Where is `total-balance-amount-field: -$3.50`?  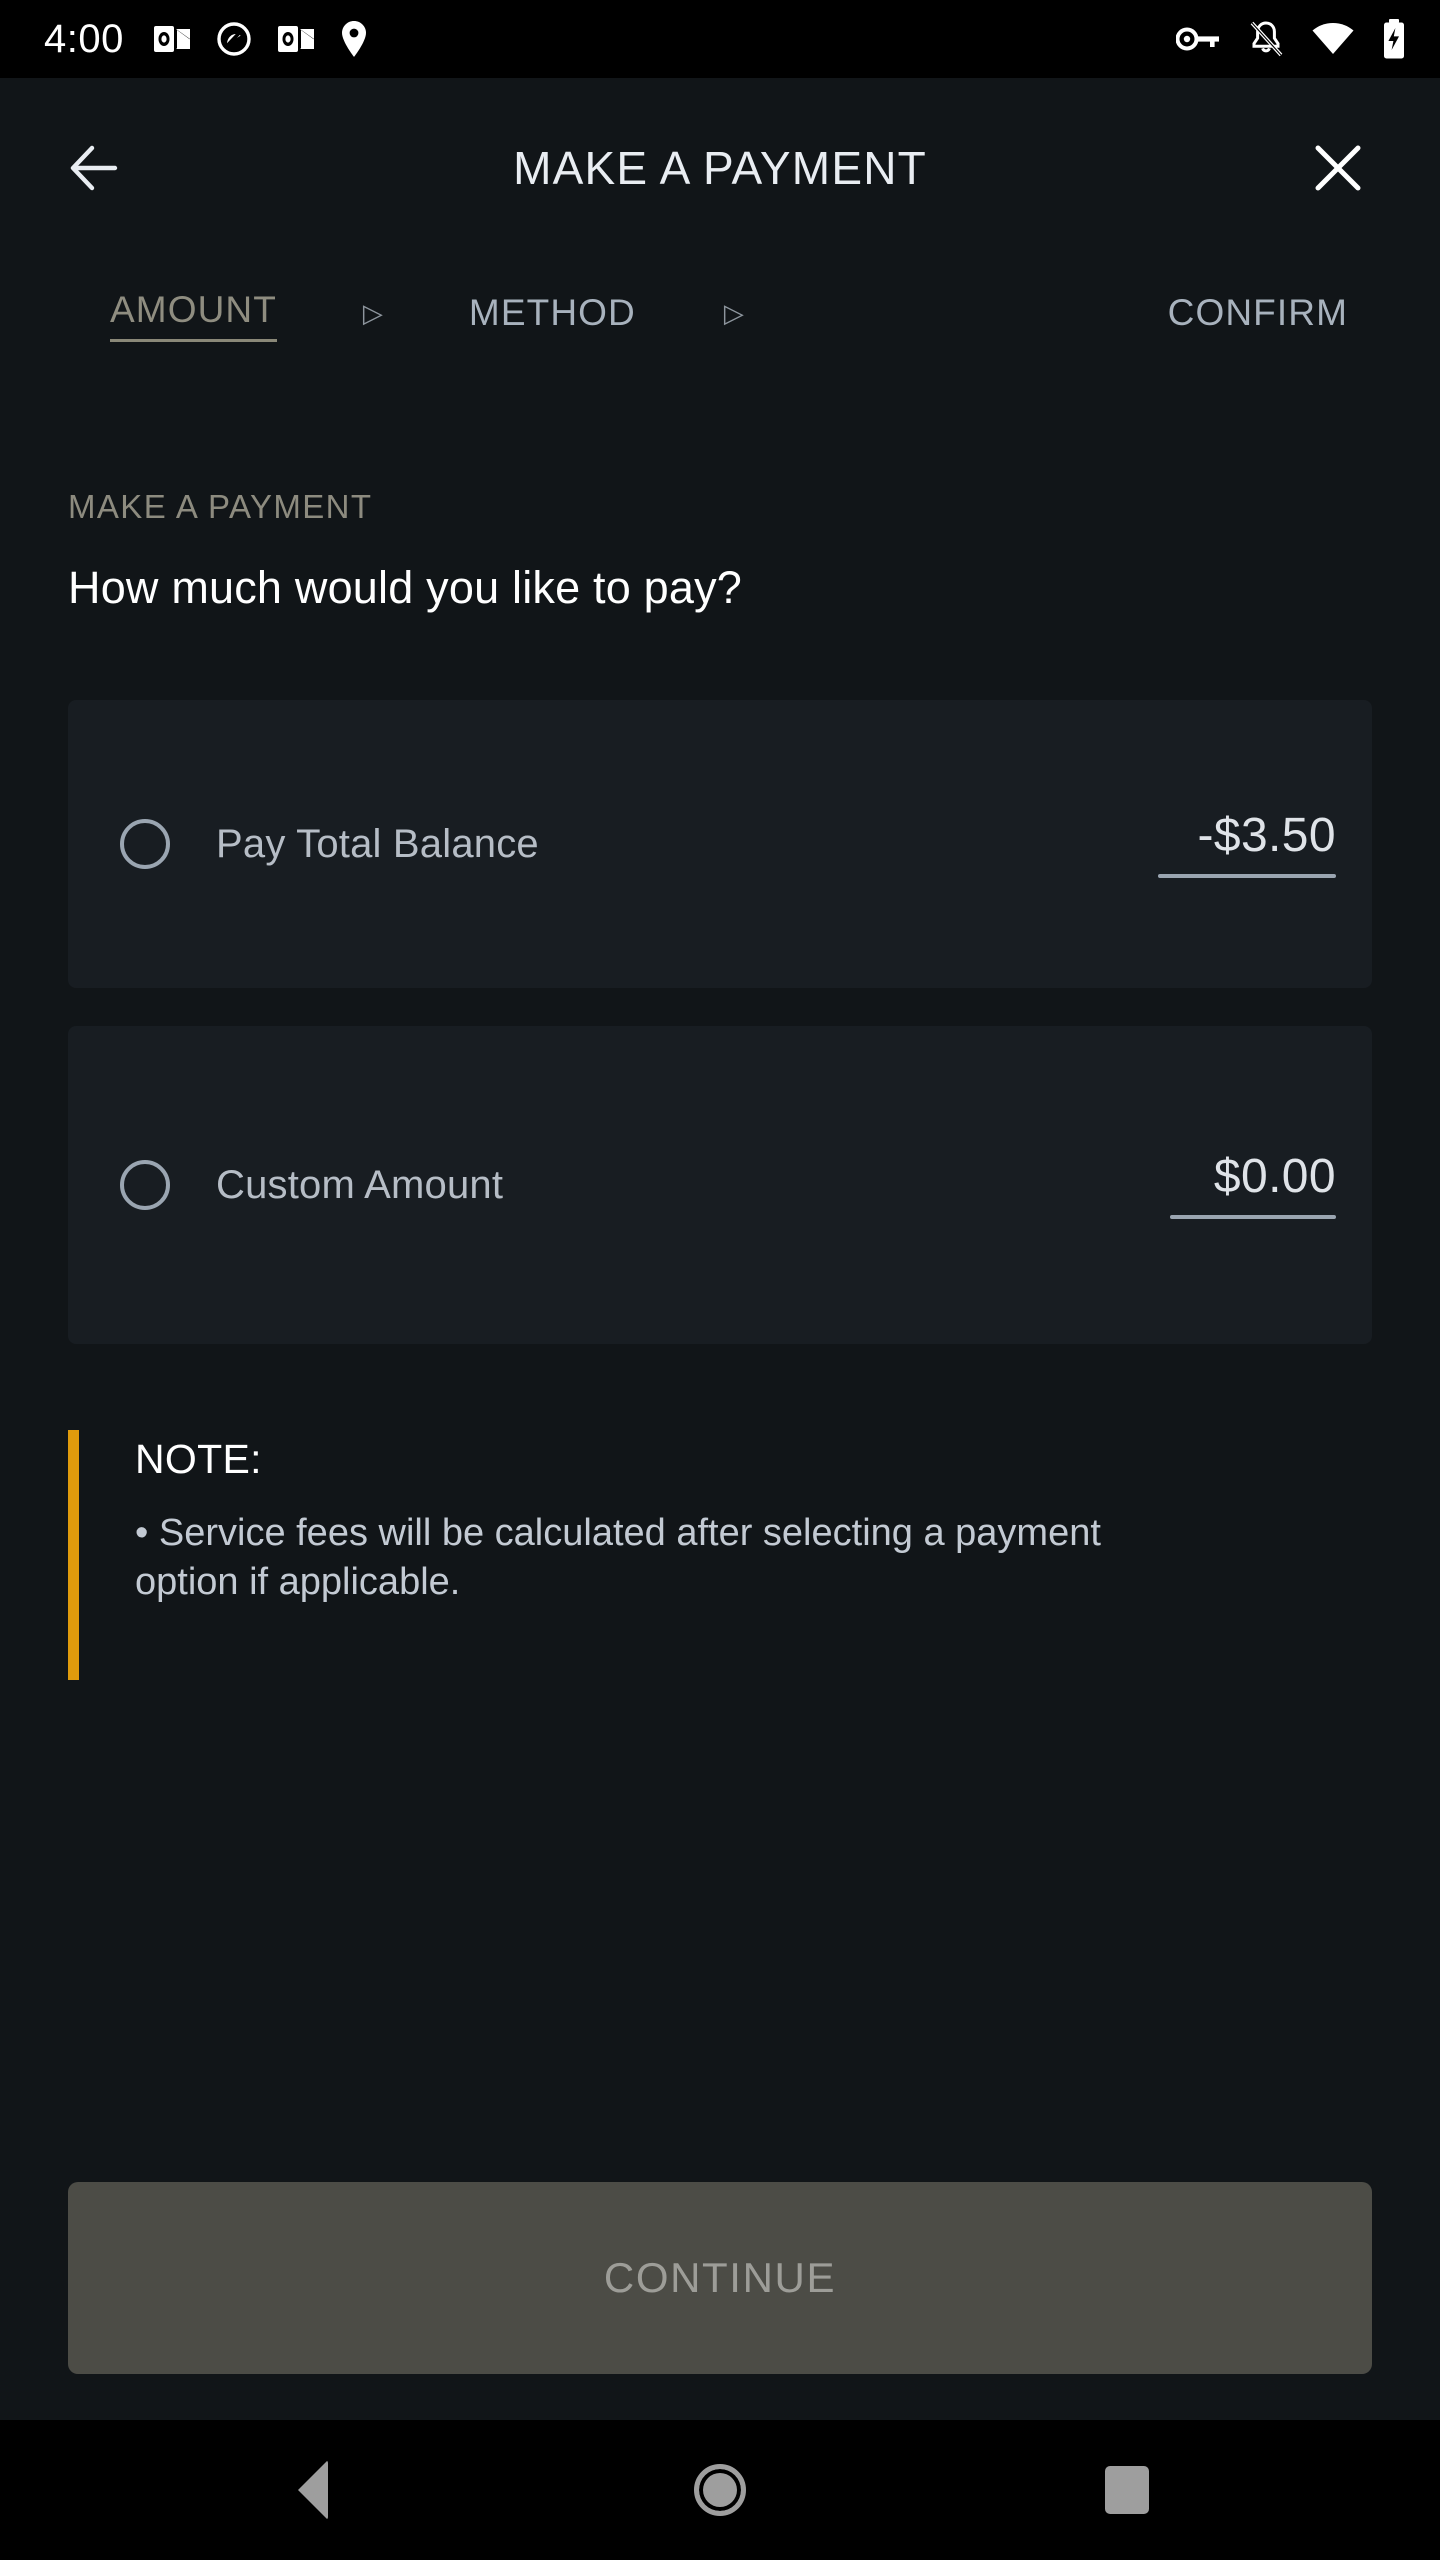
total-balance-amount-field: -$3.50 is located at coordinates (1247, 844).